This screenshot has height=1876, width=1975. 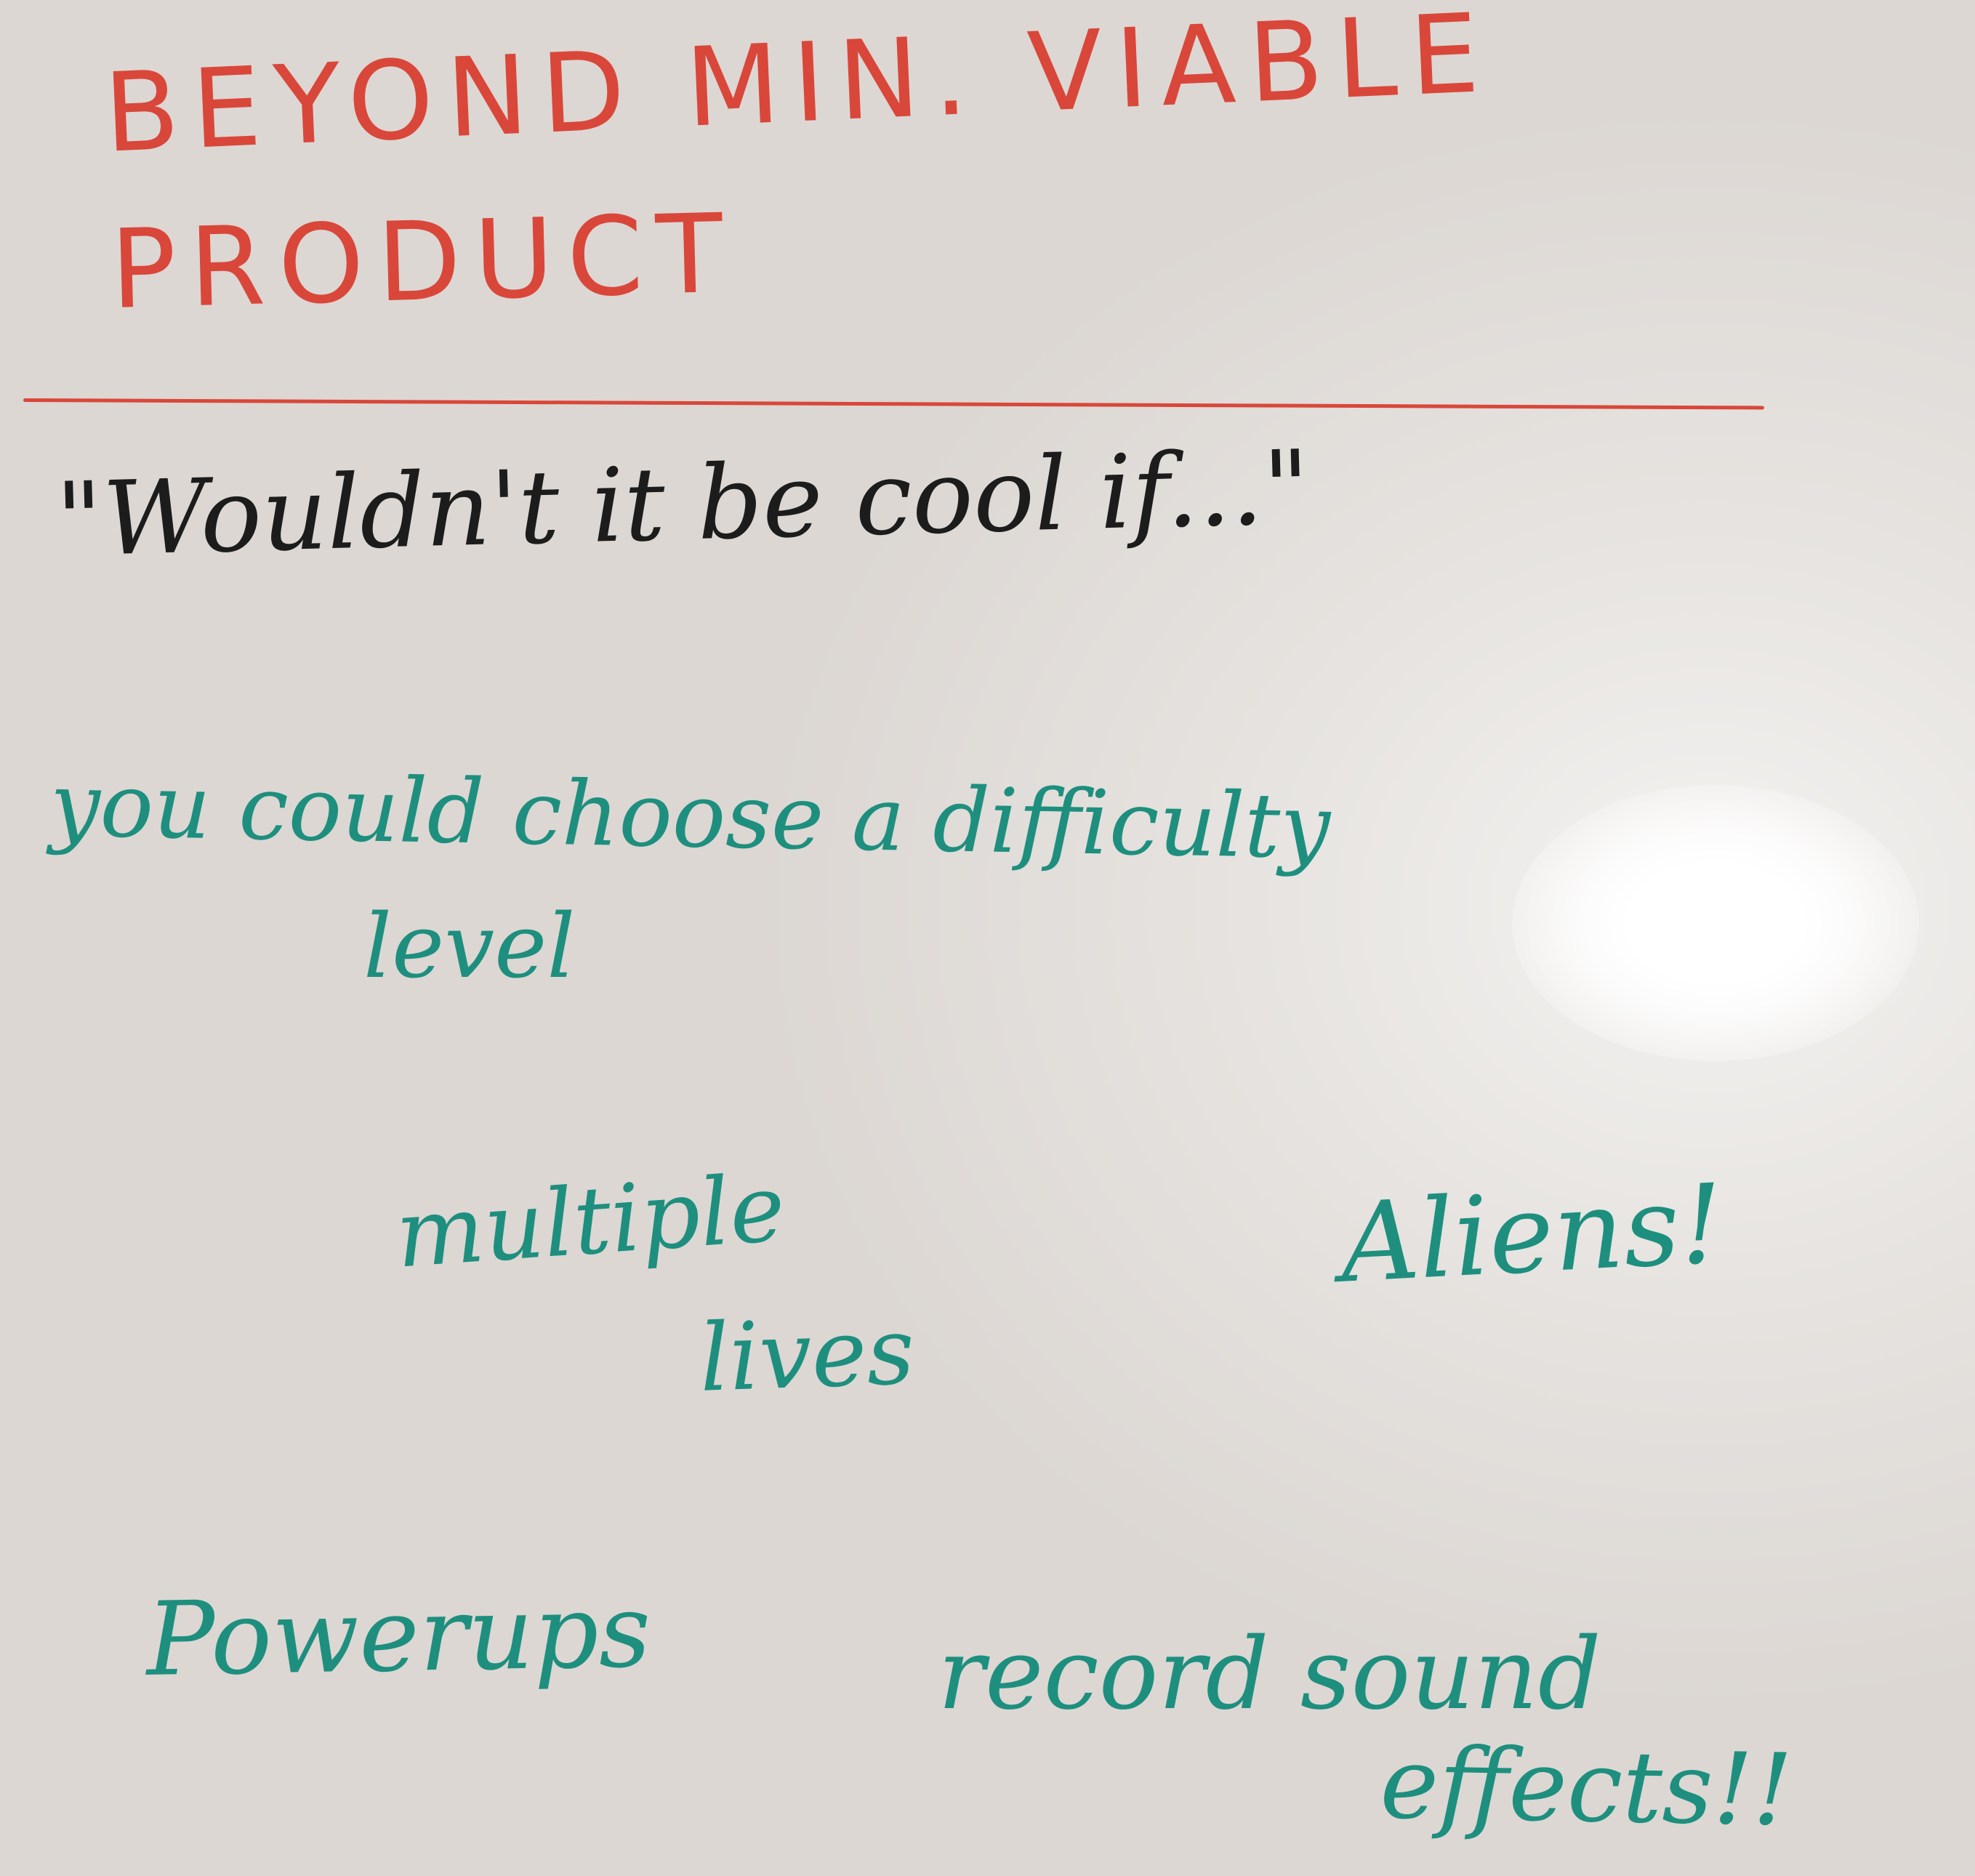 What do you see at coordinates (1269, 1674) in the screenshot?
I see `idea-sound-line-1: record sound` at bounding box center [1269, 1674].